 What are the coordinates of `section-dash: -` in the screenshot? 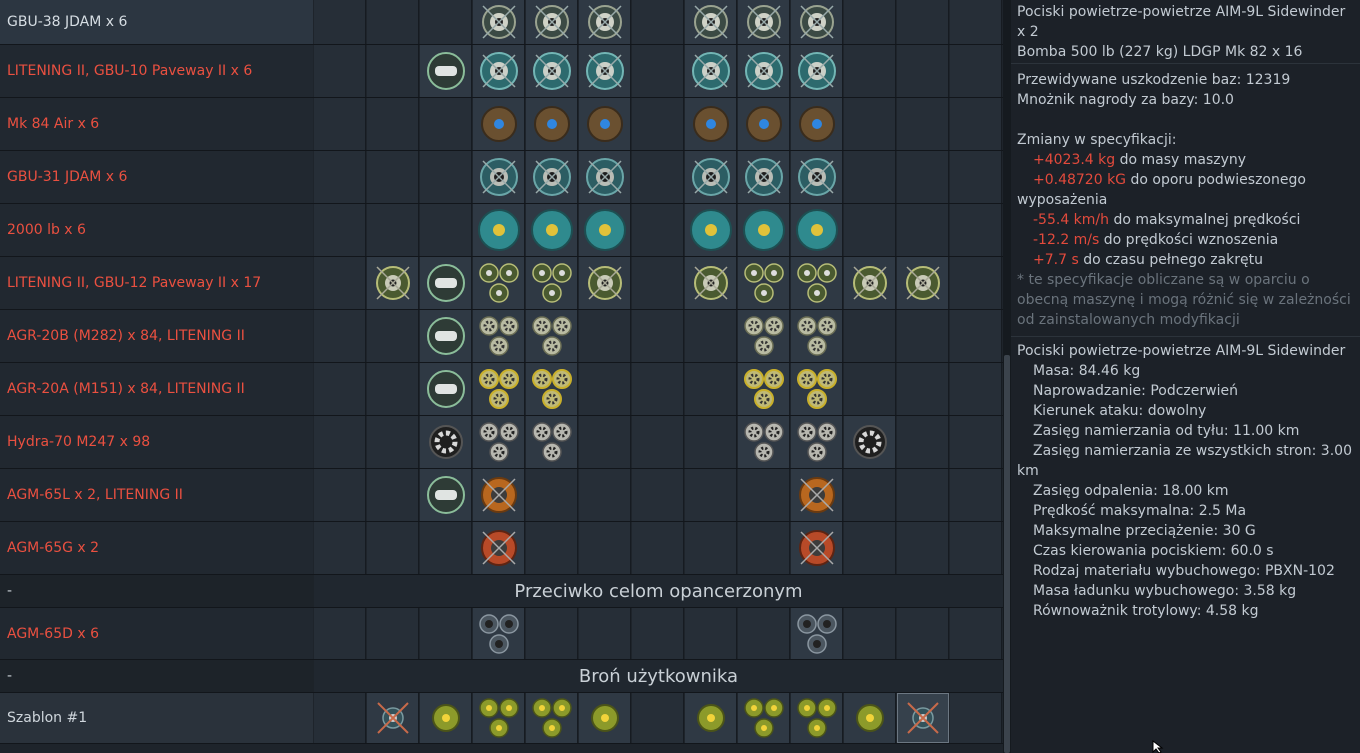 It's located at (10, 591).